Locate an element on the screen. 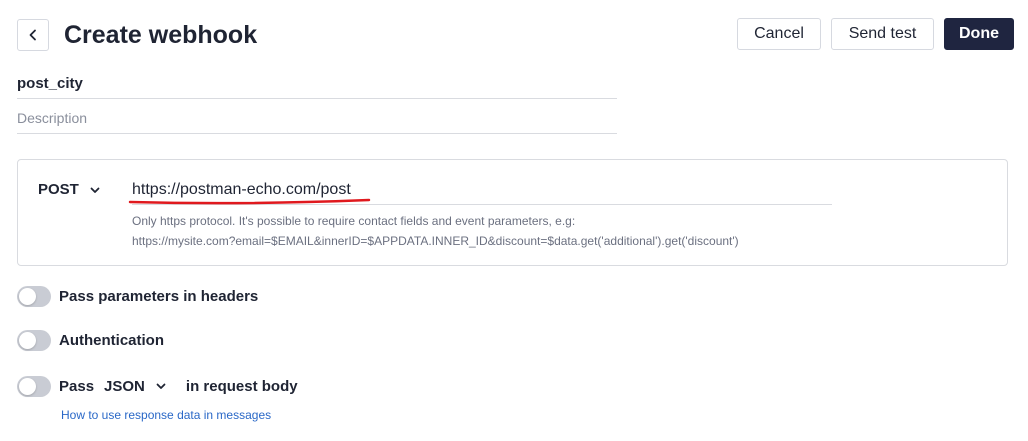 Image resolution: width=1028 pixels, height=441 pixels. body-format-value: JSON is located at coordinates (124, 386).